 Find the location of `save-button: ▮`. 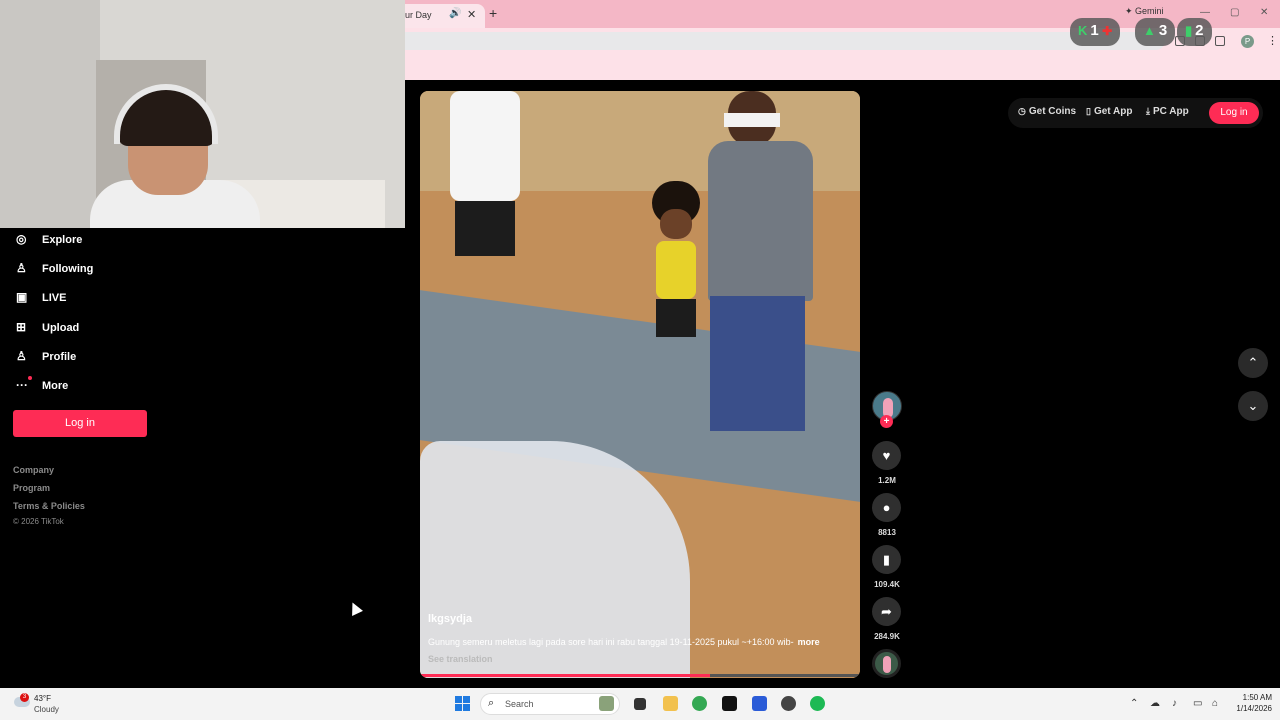

save-button: ▮ is located at coordinates (886, 559).